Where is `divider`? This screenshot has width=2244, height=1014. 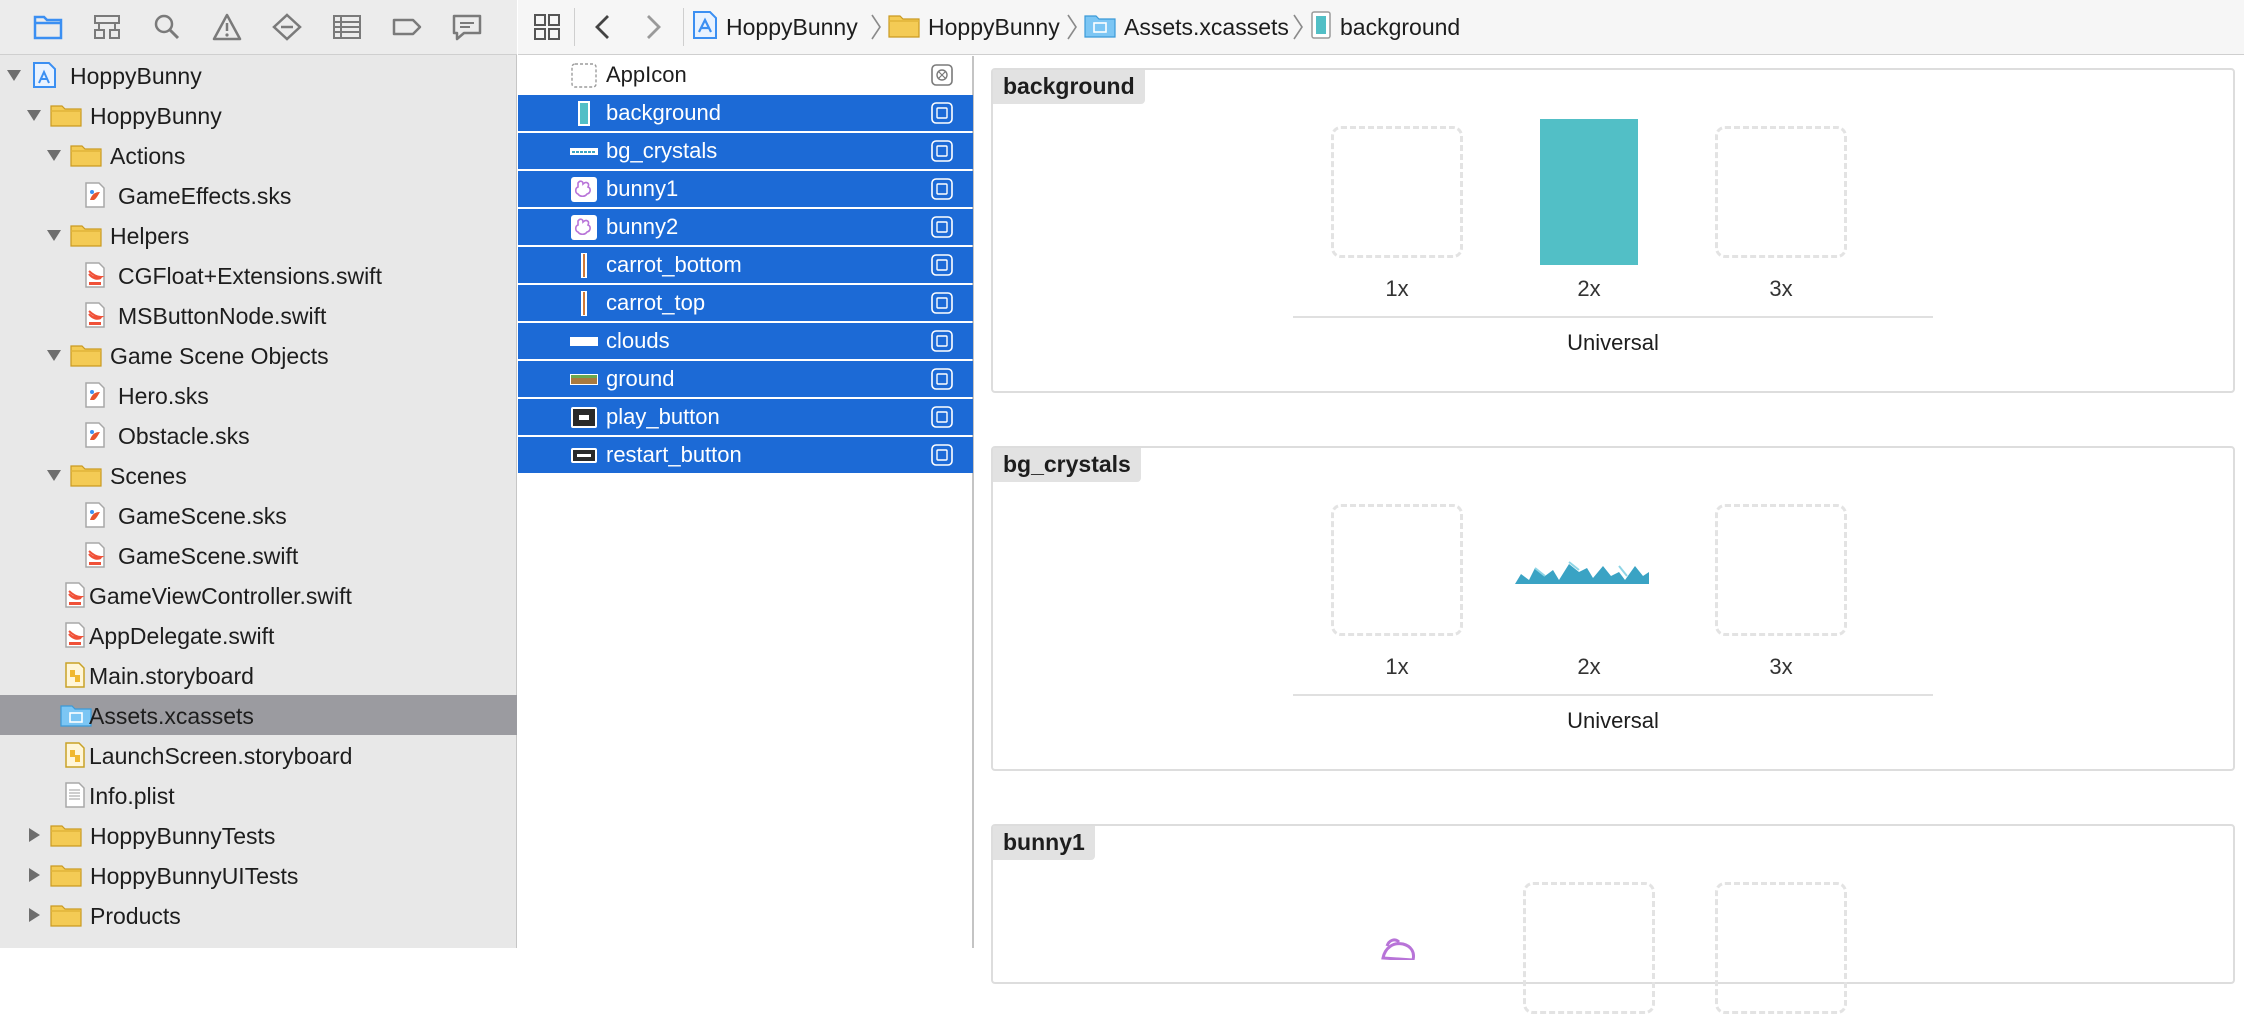
divider is located at coordinates (683, 27).